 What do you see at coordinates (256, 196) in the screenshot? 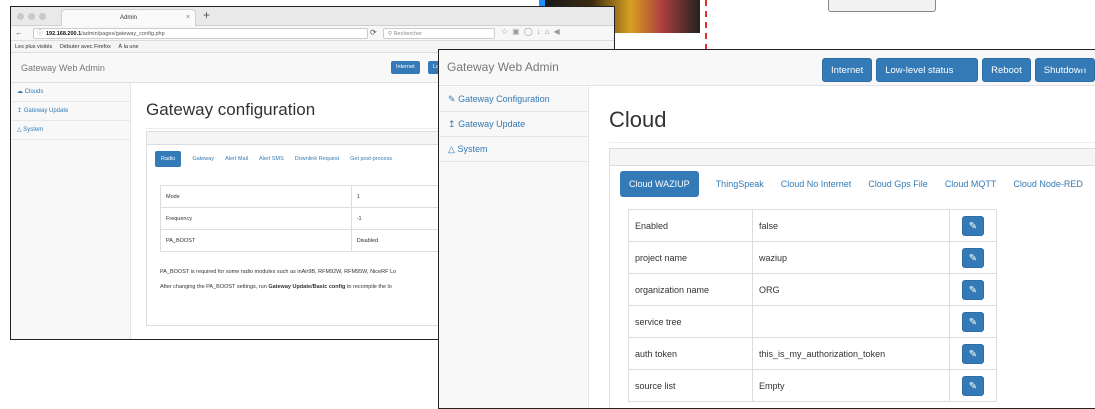
I see `row-key: Mode` at bounding box center [256, 196].